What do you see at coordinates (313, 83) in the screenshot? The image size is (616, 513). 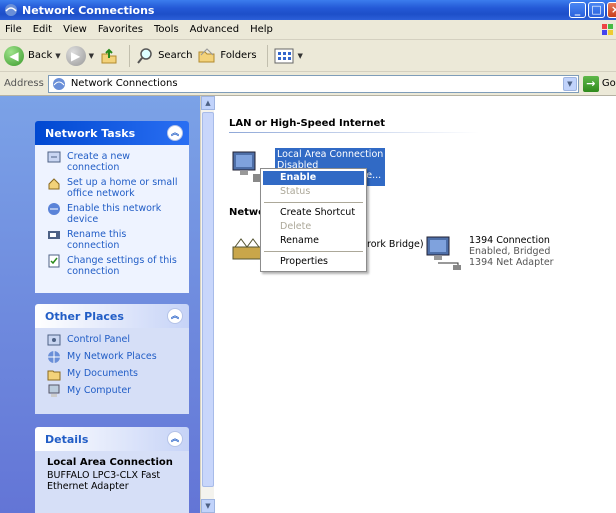 I see `address-field: Network Connections ▼` at bounding box center [313, 83].